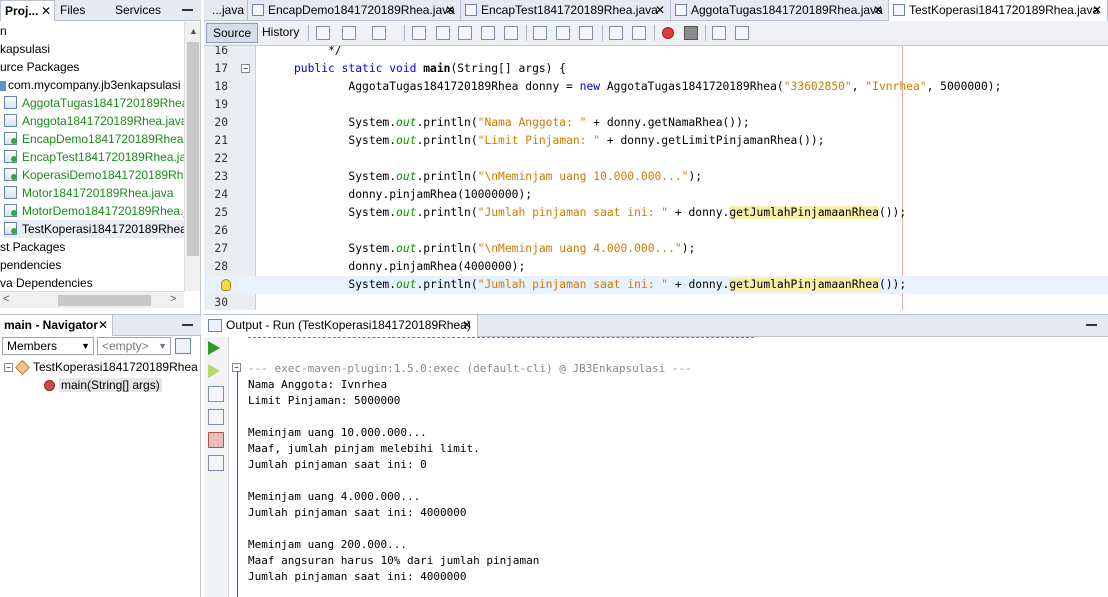 This screenshot has width=1108, height=597. I want to click on rerun-icon, so click(214, 348).